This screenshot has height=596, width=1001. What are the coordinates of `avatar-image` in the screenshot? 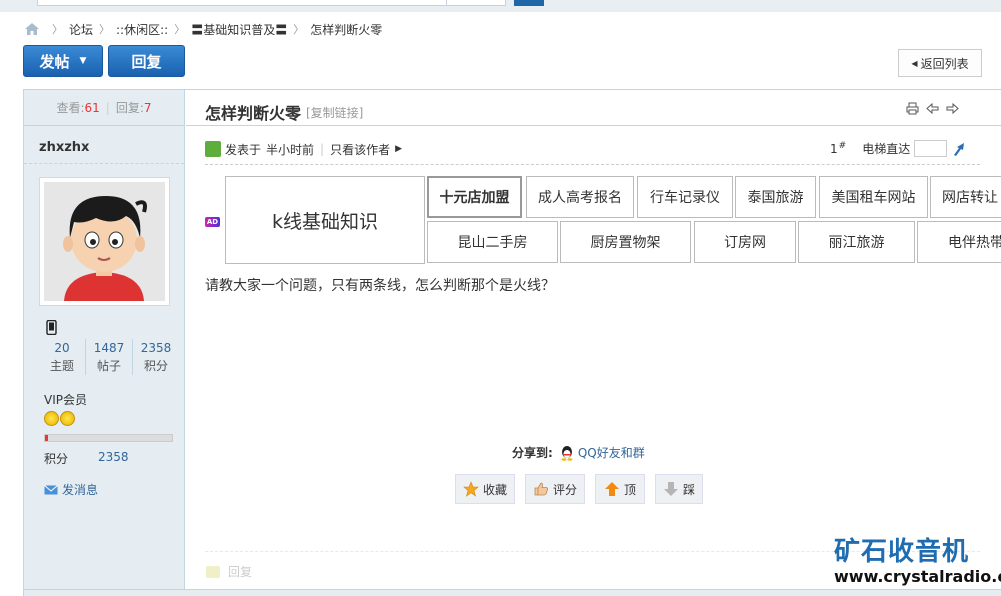 It's located at (104, 241).